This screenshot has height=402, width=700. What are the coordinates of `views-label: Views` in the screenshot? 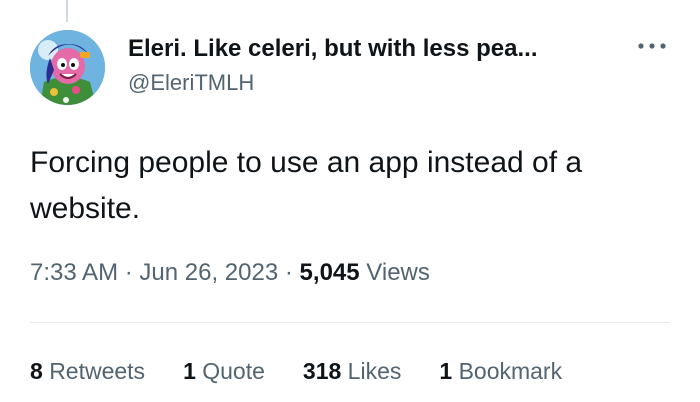 It's located at (398, 272).